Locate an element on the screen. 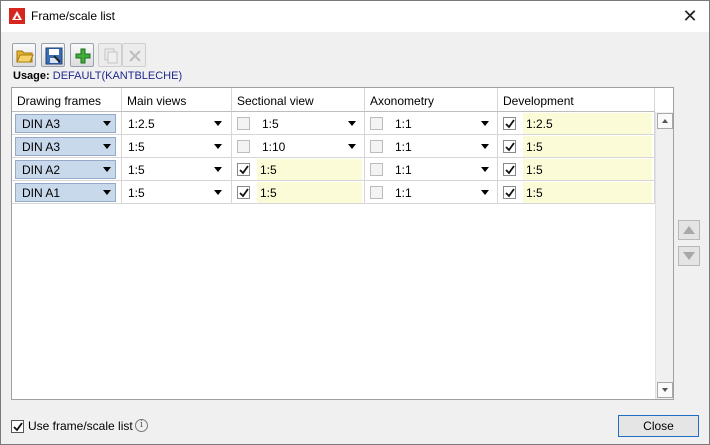  window-title: Frame/scale list is located at coordinates (73, 16).